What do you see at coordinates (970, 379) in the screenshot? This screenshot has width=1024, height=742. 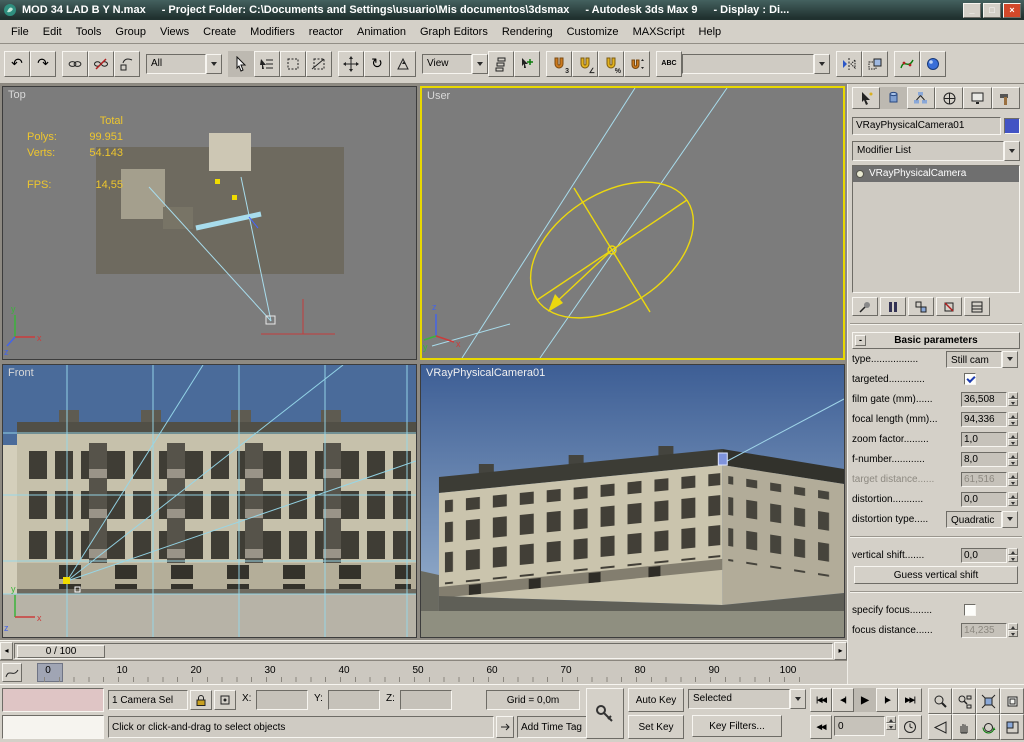 I see `targeted-checkbox` at bounding box center [970, 379].